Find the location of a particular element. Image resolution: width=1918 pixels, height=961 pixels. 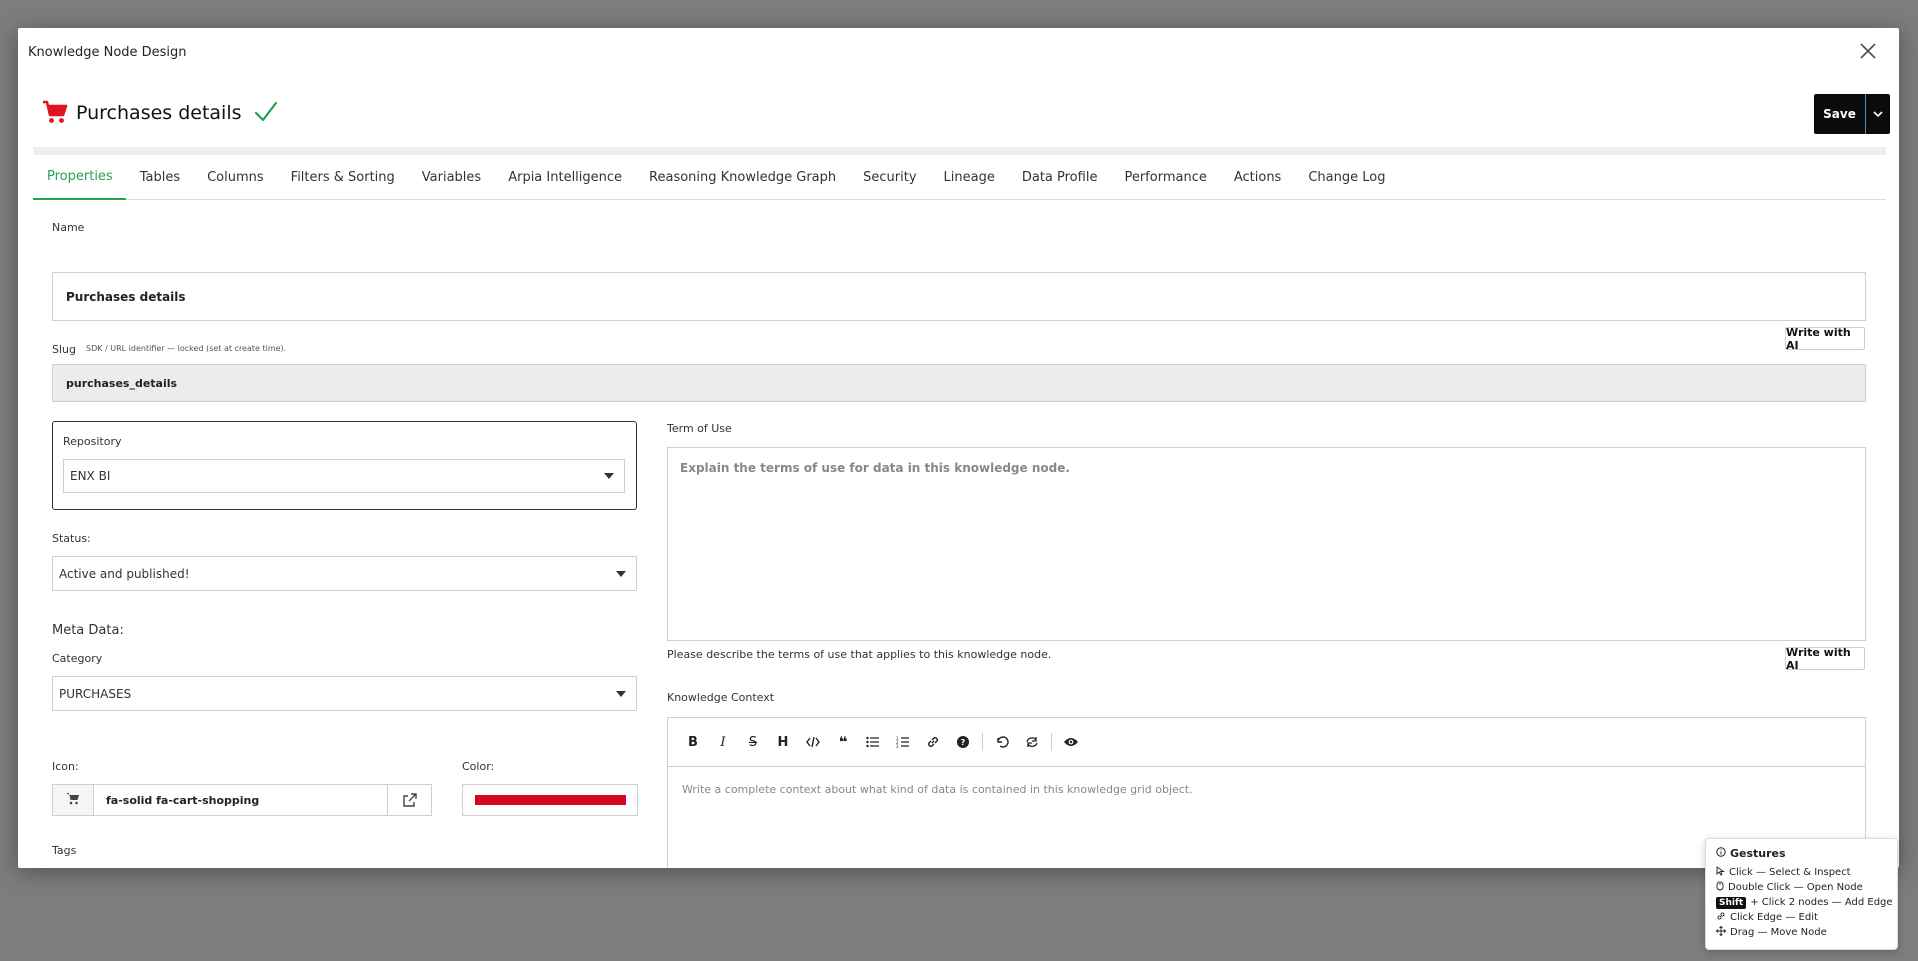

gestures-title: Gestures is located at coordinates (1801, 853).